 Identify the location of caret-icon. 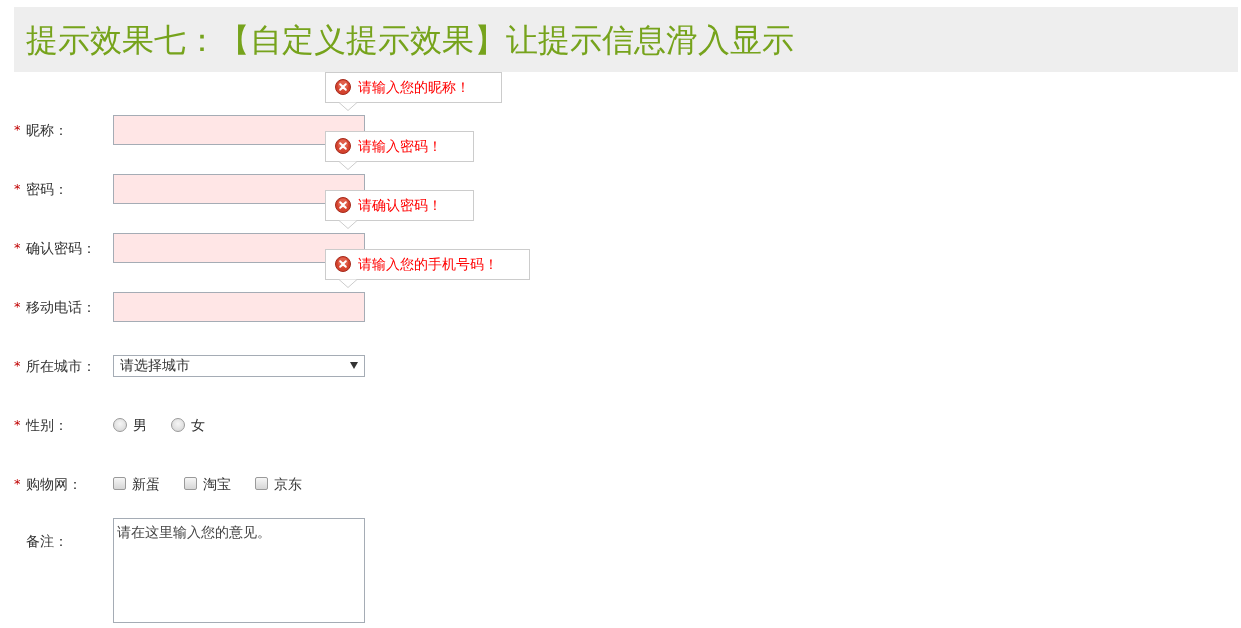
(354, 365).